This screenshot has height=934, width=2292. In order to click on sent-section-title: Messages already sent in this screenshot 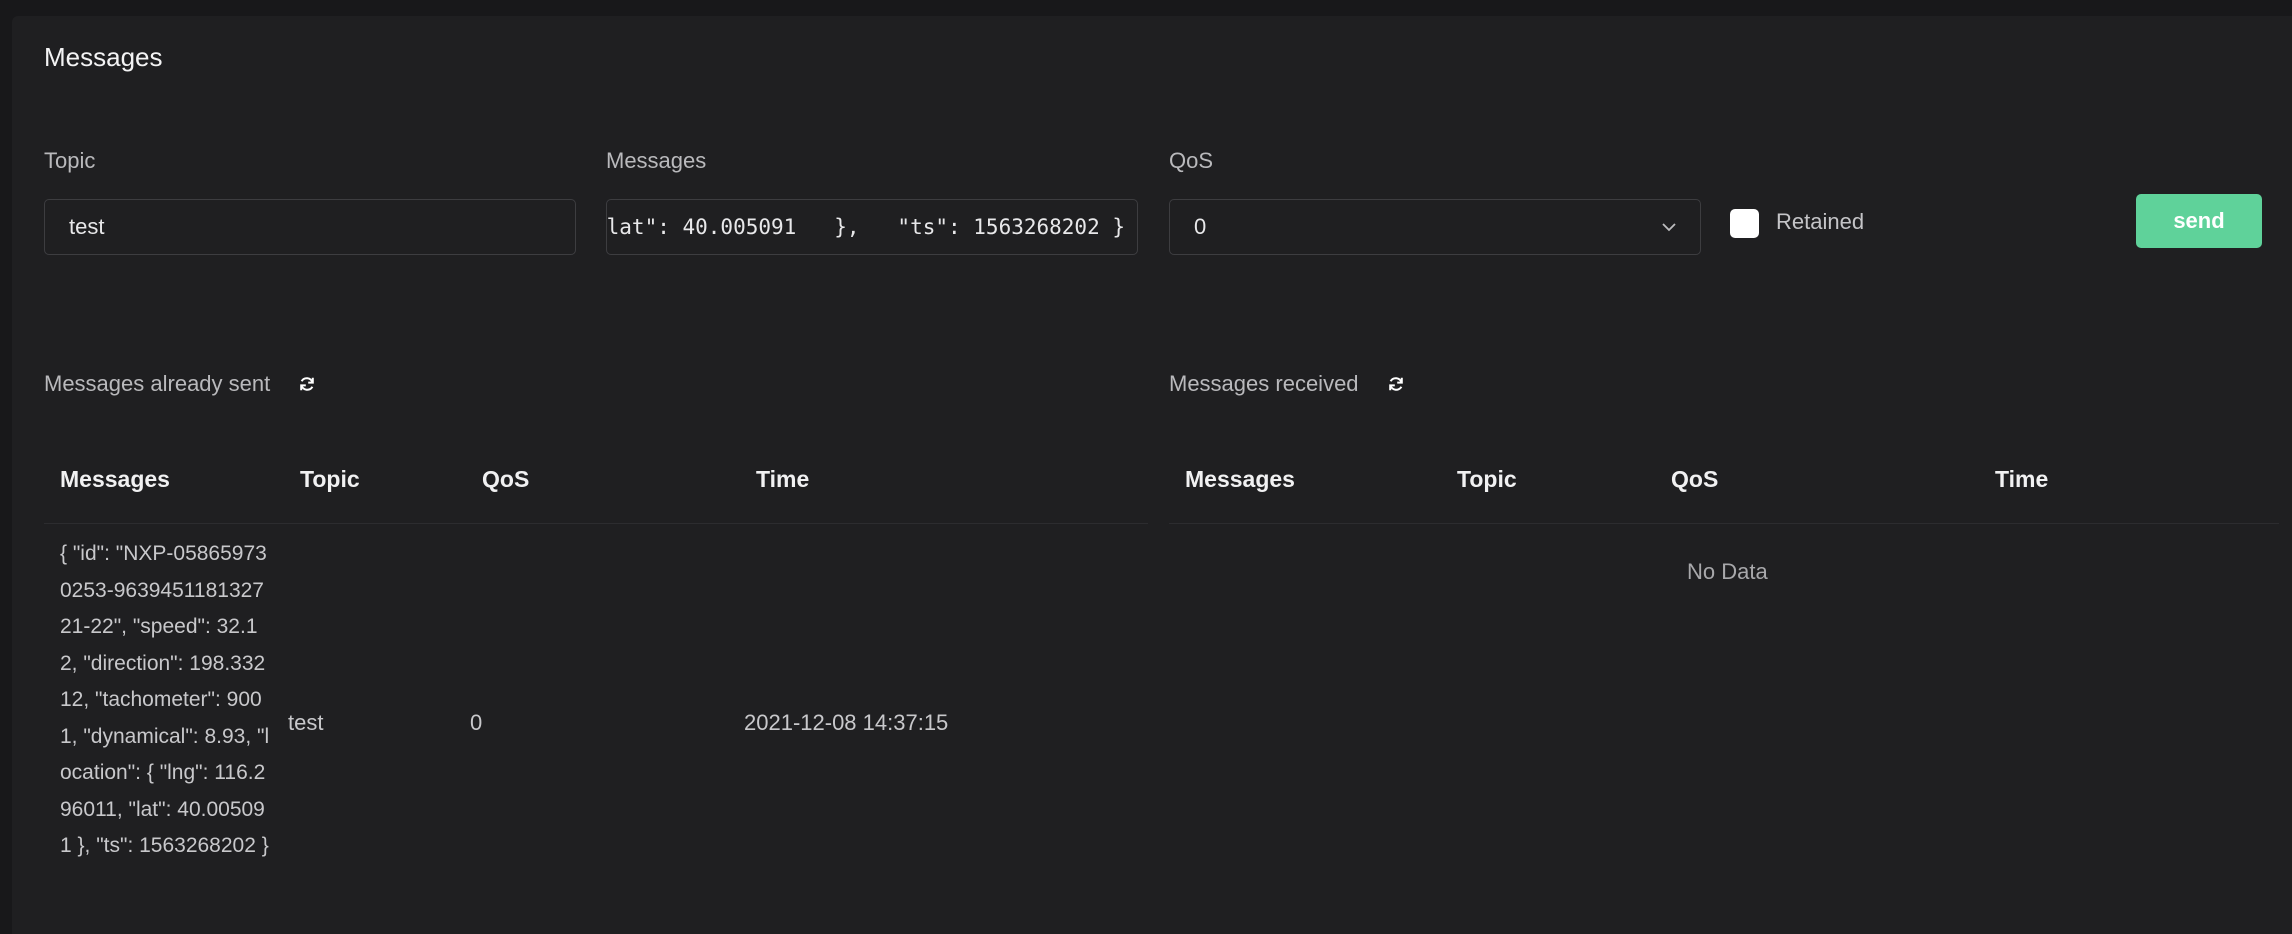, I will do `click(180, 384)`.